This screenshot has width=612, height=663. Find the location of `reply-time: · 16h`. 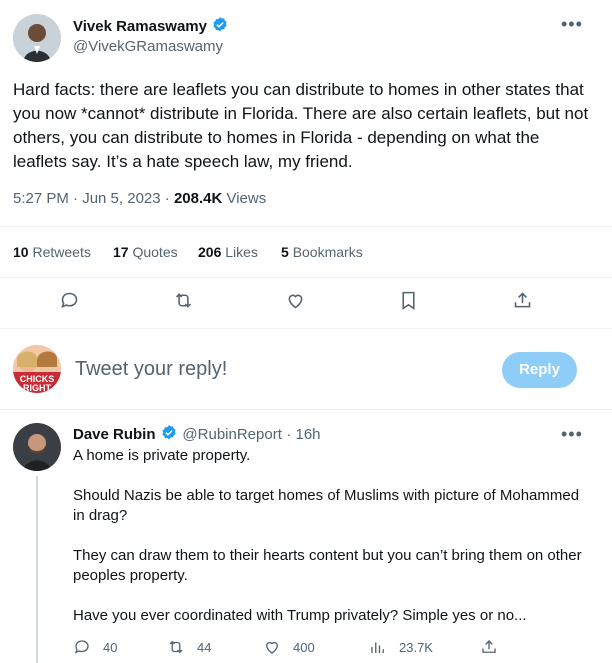

reply-time: · 16h is located at coordinates (303, 434).